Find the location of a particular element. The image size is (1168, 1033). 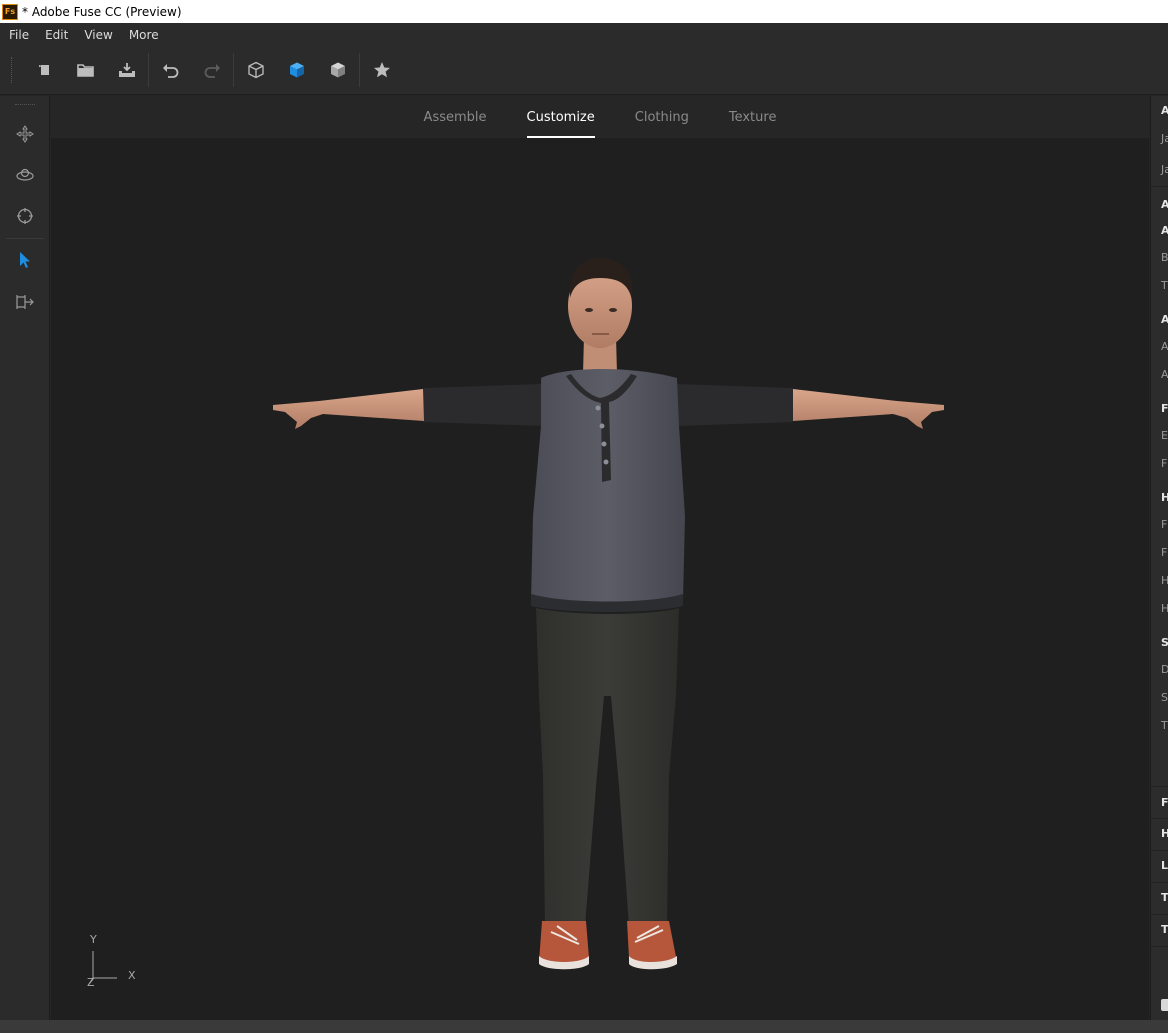

undo-button is located at coordinates (170, 70).